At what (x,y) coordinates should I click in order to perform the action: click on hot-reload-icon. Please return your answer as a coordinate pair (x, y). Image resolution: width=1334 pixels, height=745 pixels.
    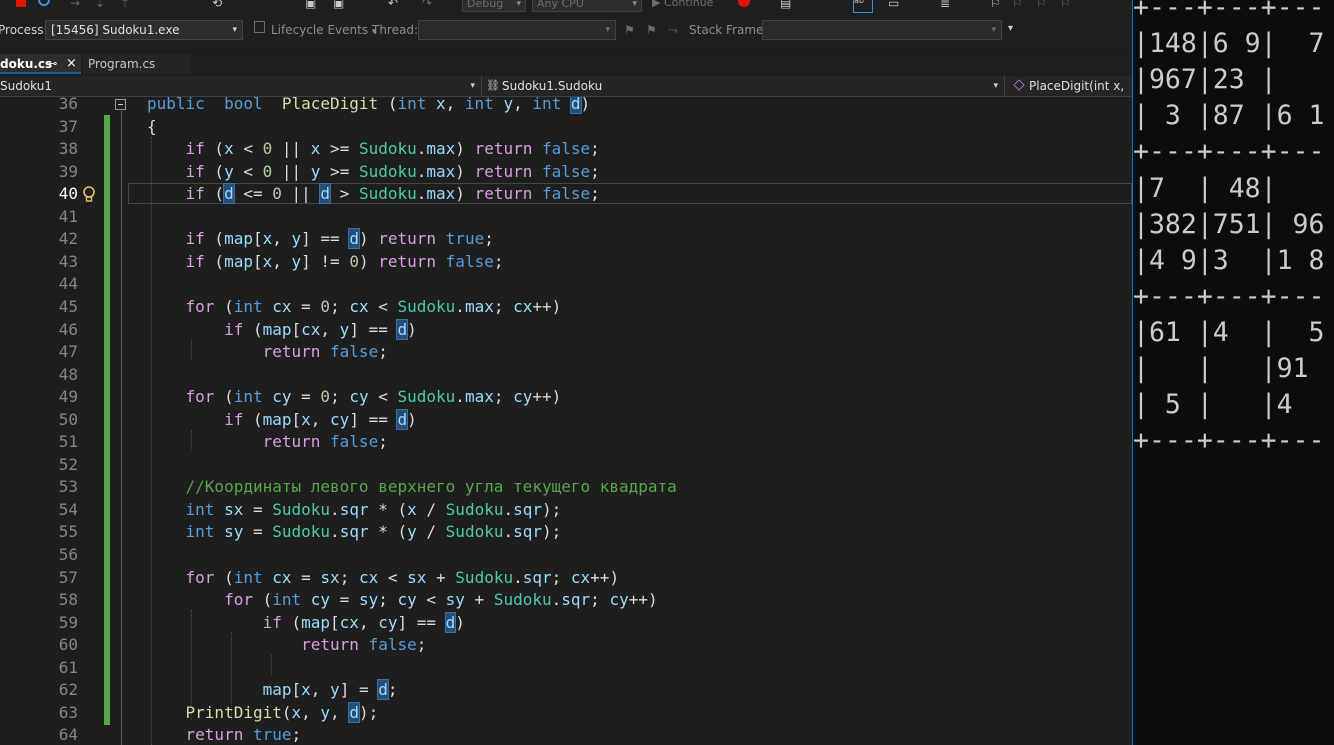
    Looking at the image, I should click on (744, 3).